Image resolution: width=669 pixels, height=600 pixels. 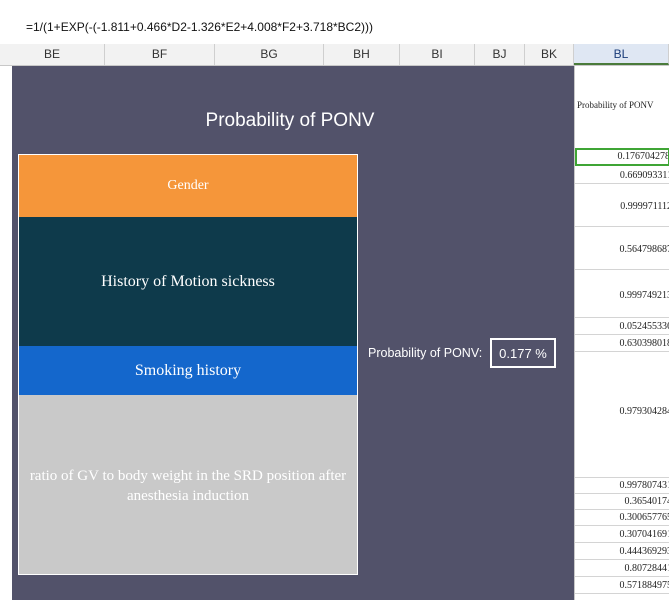 I want to click on cell-value: 0.630398018, so click(x=644, y=343).